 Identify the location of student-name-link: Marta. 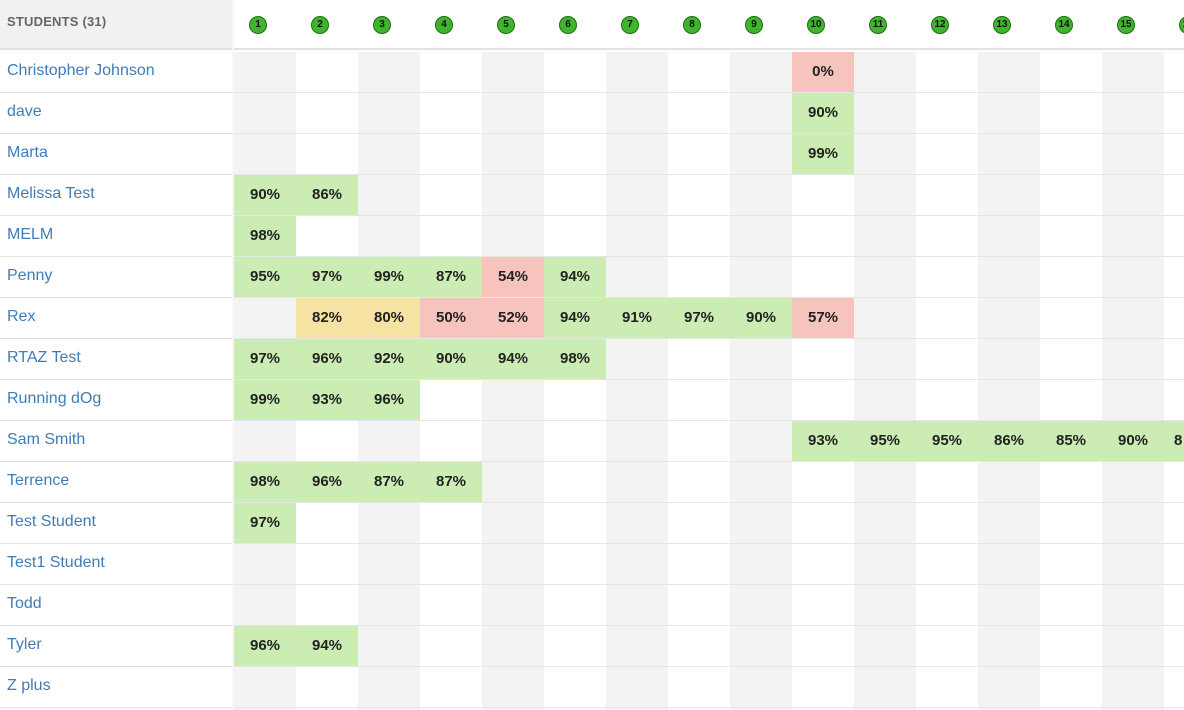
(27, 153).